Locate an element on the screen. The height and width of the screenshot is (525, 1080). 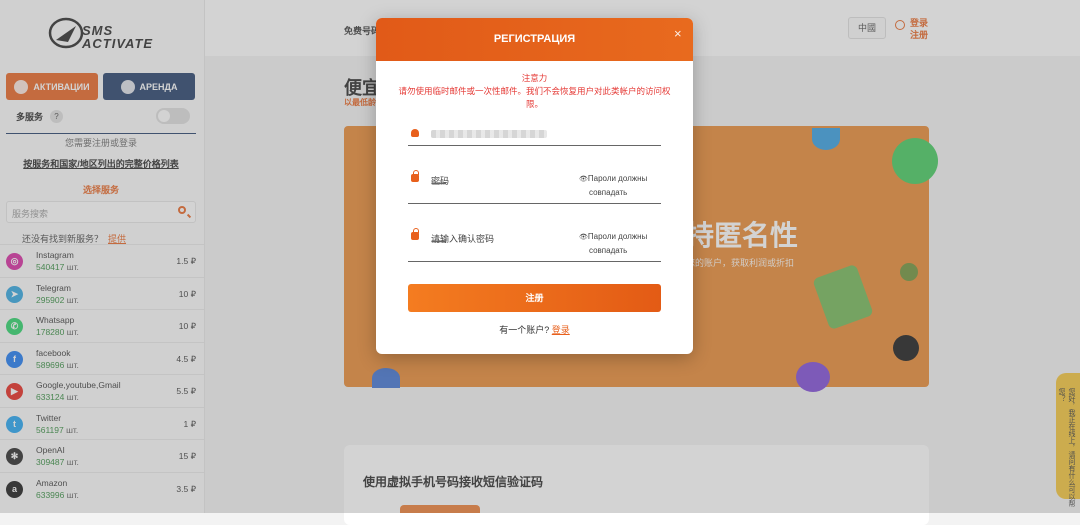
email-field-underline is located at coordinates (534, 145).